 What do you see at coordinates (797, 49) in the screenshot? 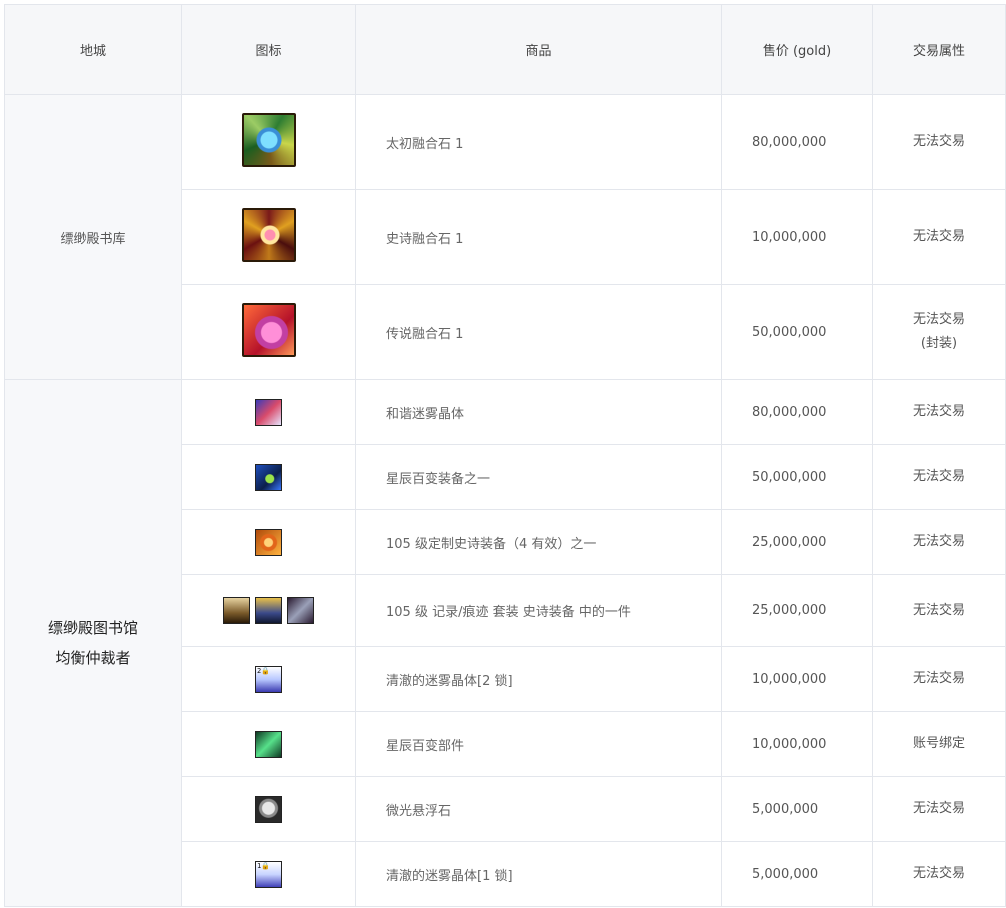
I see `header-price: 售价 (gold)` at bounding box center [797, 49].